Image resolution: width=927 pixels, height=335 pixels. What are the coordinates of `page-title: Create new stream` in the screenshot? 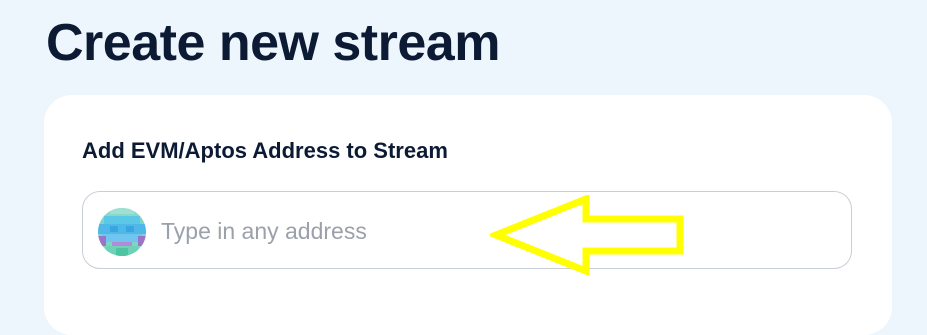 It's located at (273, 43).